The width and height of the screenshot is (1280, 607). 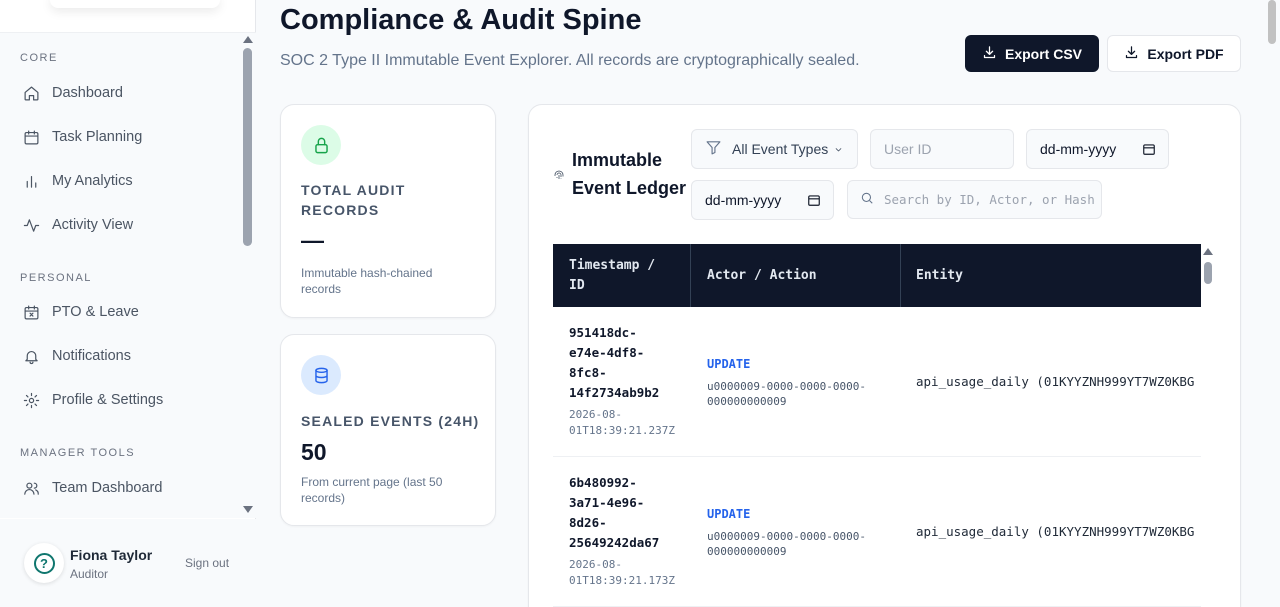 I want to click on event-id-line: 14f2734ab9b2, so click(x=614, y=392).